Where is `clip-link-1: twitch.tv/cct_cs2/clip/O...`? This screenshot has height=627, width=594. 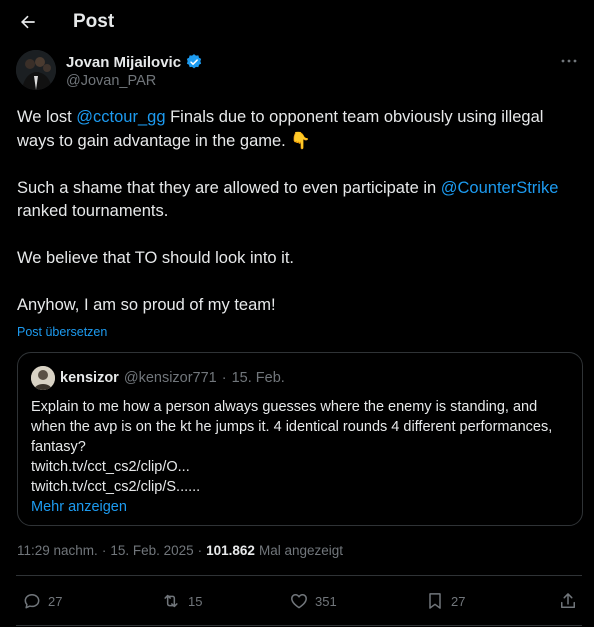 clip-link-1: twitch.tv/cct_cs2/clip/O... is located at coordinates (301, 467).